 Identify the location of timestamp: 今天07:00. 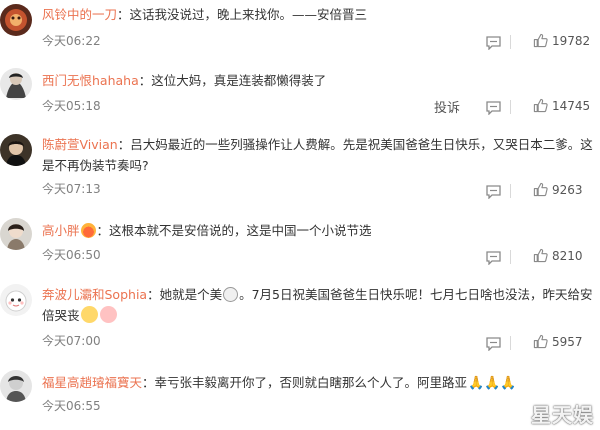
(71, 341).